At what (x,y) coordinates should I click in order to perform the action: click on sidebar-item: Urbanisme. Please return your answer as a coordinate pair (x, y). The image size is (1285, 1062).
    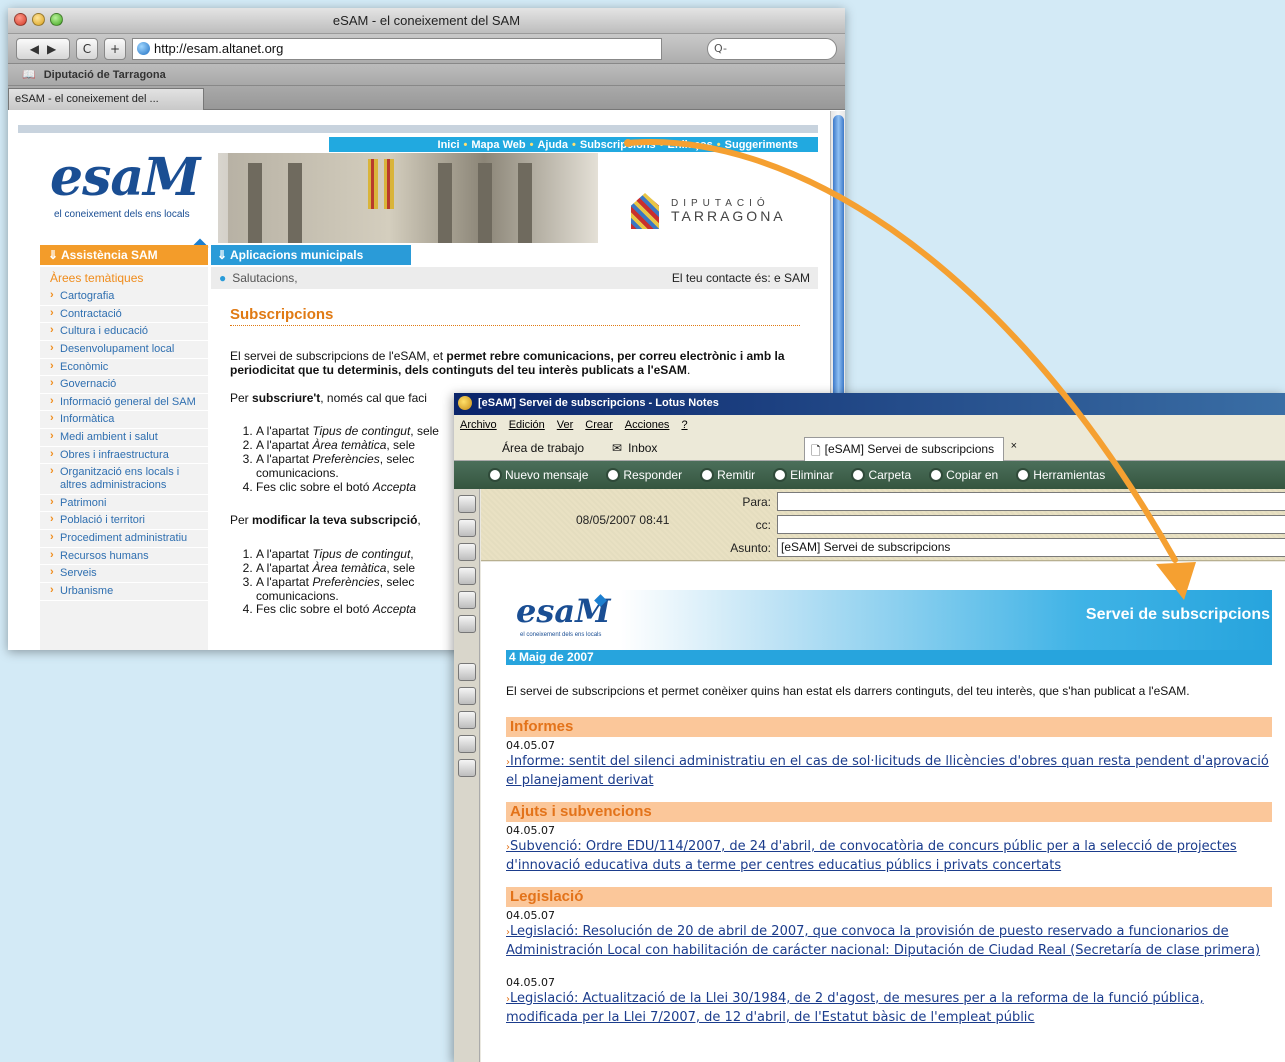
    Looking at the image, I should click on (124, 592).